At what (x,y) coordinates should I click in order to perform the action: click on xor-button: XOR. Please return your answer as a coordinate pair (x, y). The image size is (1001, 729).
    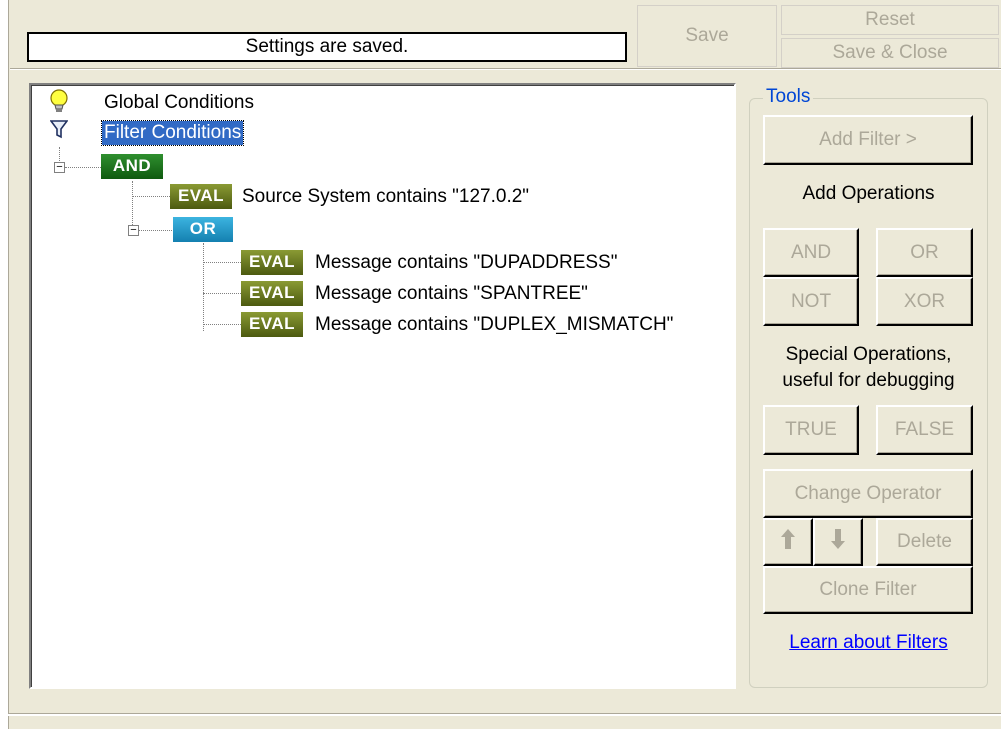
    Looking at the image, I should click on (924, 301).